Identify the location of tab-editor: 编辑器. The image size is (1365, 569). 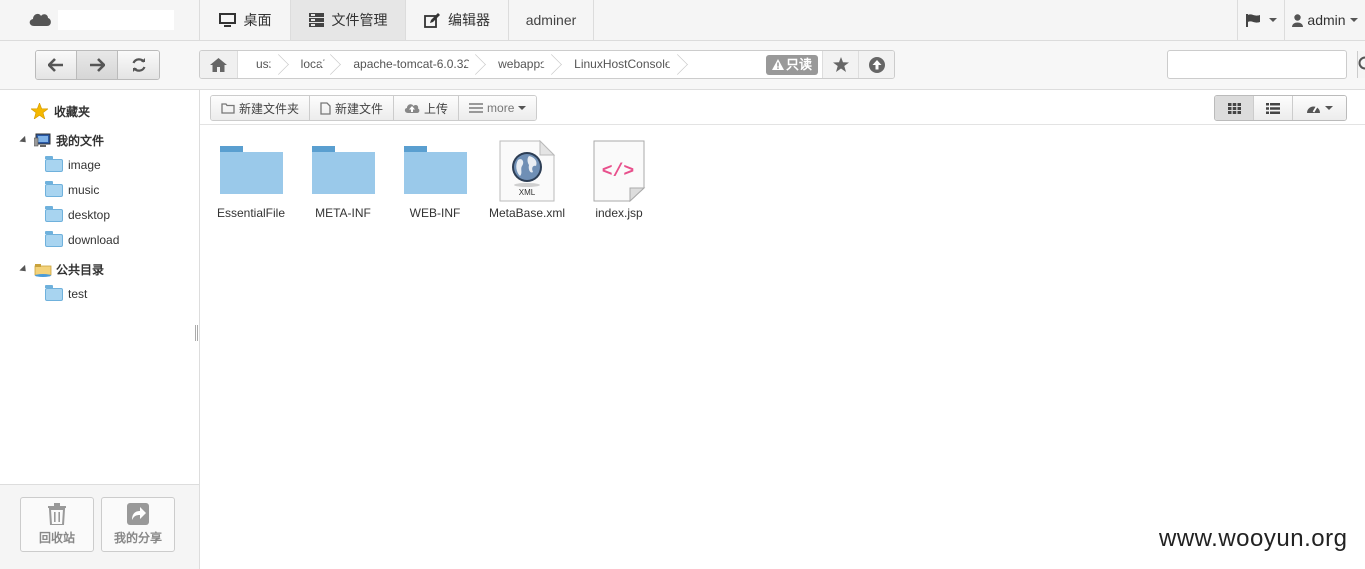
(457, 20).